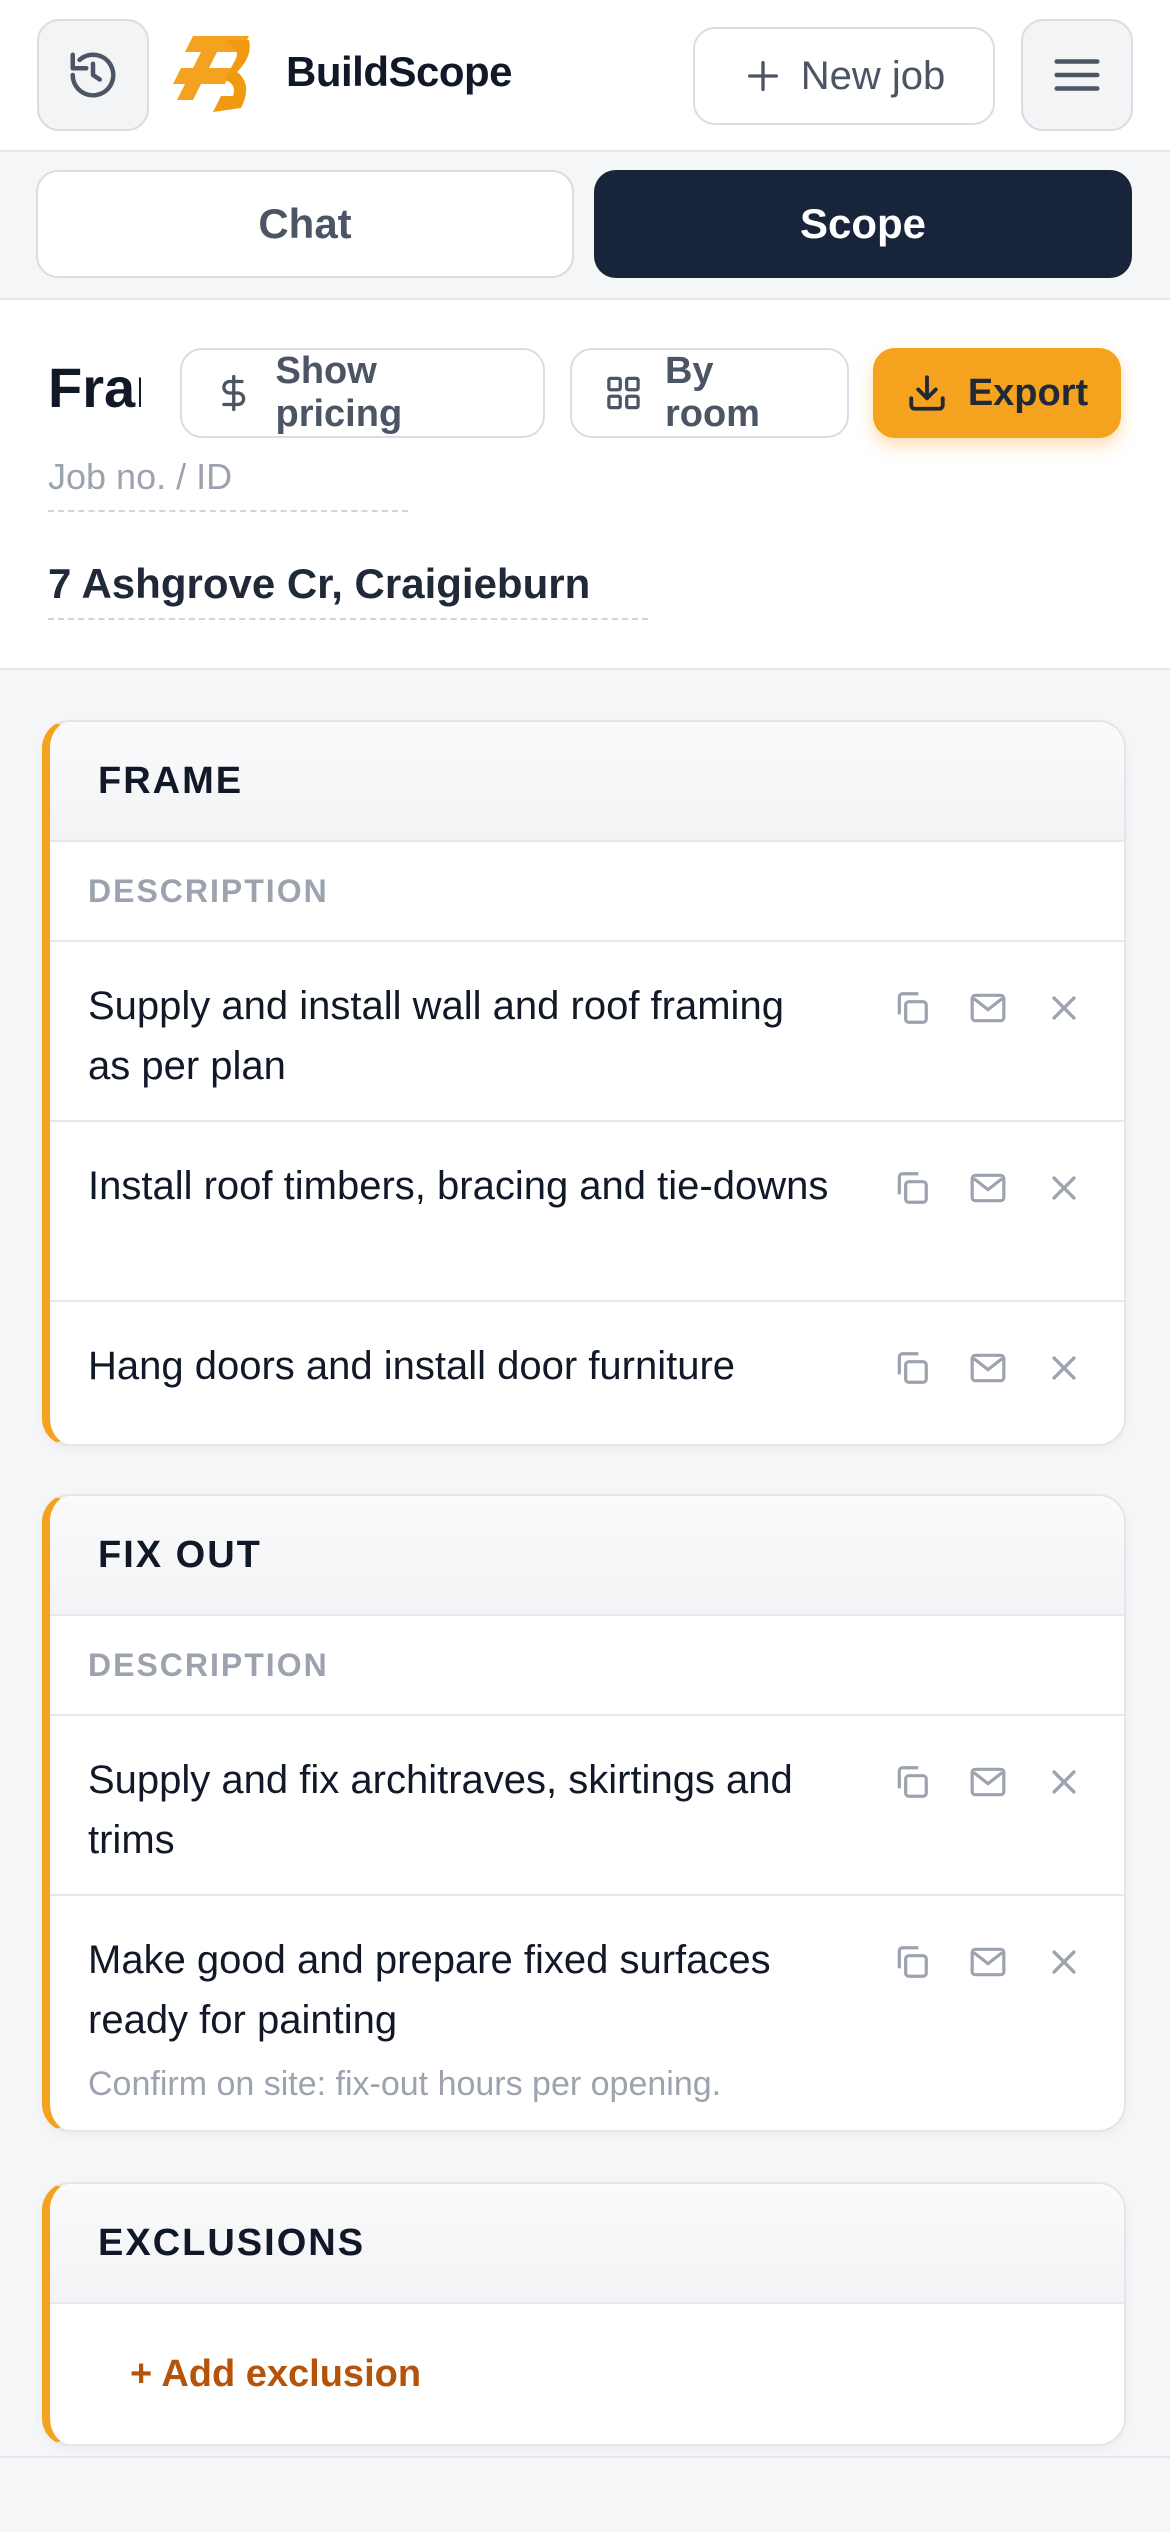 Image resolution: width=1170 pixels, height=2532 pixels. What do you see at coordinates (461, 1366) in the screenshot?
I see `item-description: Hang doors and install door furniture` at bounding box center [461, 1366].